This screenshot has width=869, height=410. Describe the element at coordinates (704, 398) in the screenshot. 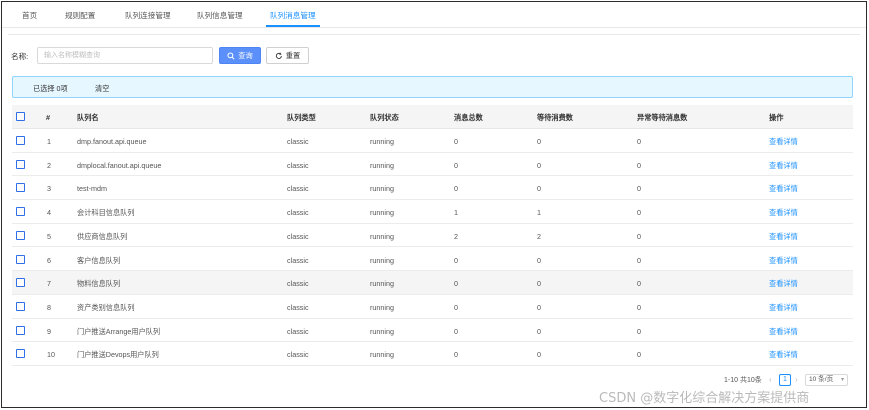

I see `watermark: CSDN @数字化综合解决方案提供商` at that location.